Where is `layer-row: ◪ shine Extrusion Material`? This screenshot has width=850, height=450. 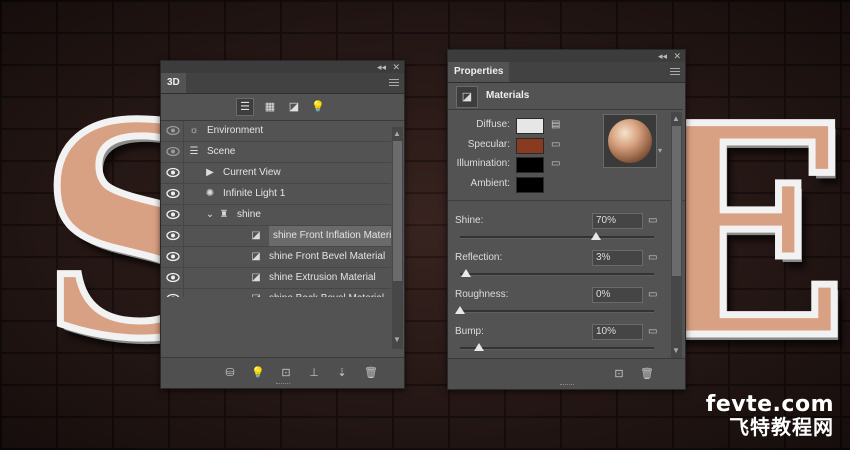 layer-row: ◪ shine Extrusion Material is located at coordinates (276, 278).